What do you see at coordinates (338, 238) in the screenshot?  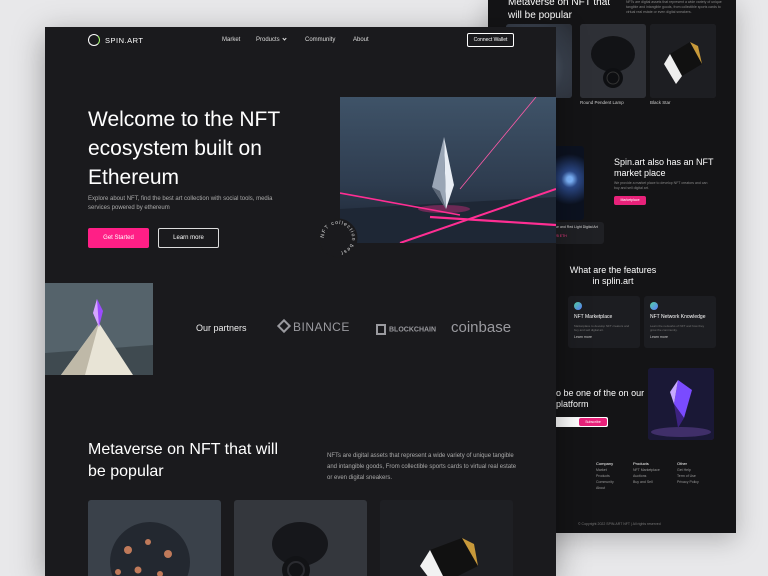 I see `nft-collection-badge: NFT collection best` at bounding box center [338, 238].